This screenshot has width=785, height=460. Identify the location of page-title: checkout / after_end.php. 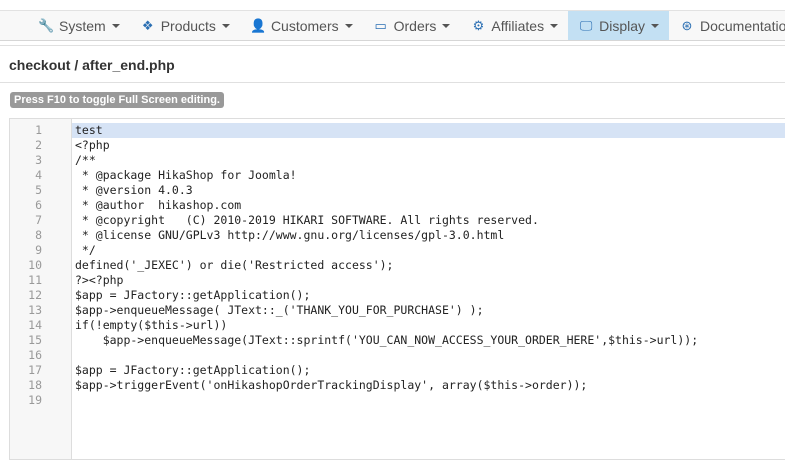
(92, 65).